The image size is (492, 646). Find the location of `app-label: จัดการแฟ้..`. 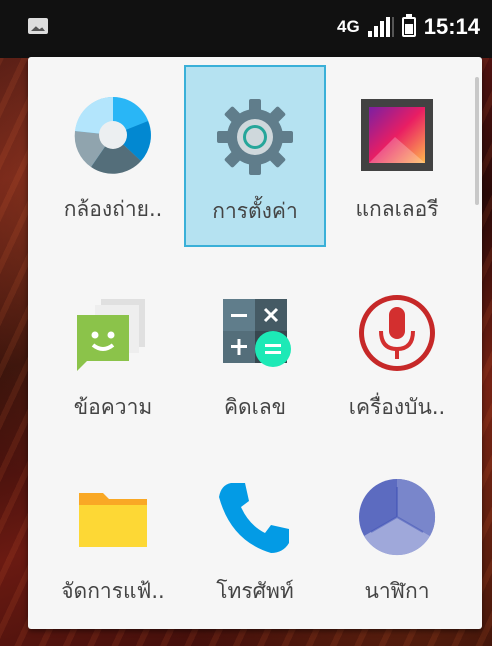

app-label: จัดการแฟ้.. is located at coordinates (113, 591).